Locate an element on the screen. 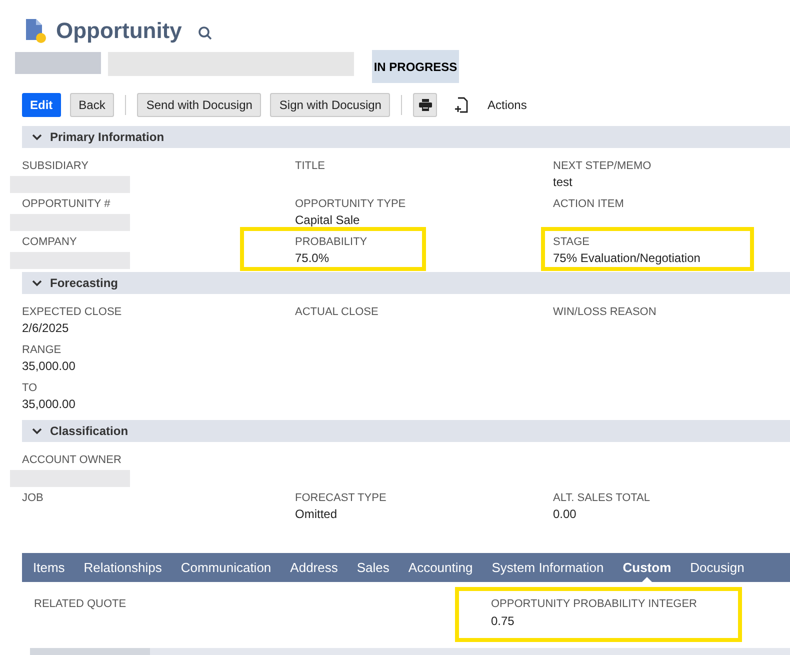 This screenshot has width=790, height=655. field-value: Capital Sale is located at coordinates (327, 220).